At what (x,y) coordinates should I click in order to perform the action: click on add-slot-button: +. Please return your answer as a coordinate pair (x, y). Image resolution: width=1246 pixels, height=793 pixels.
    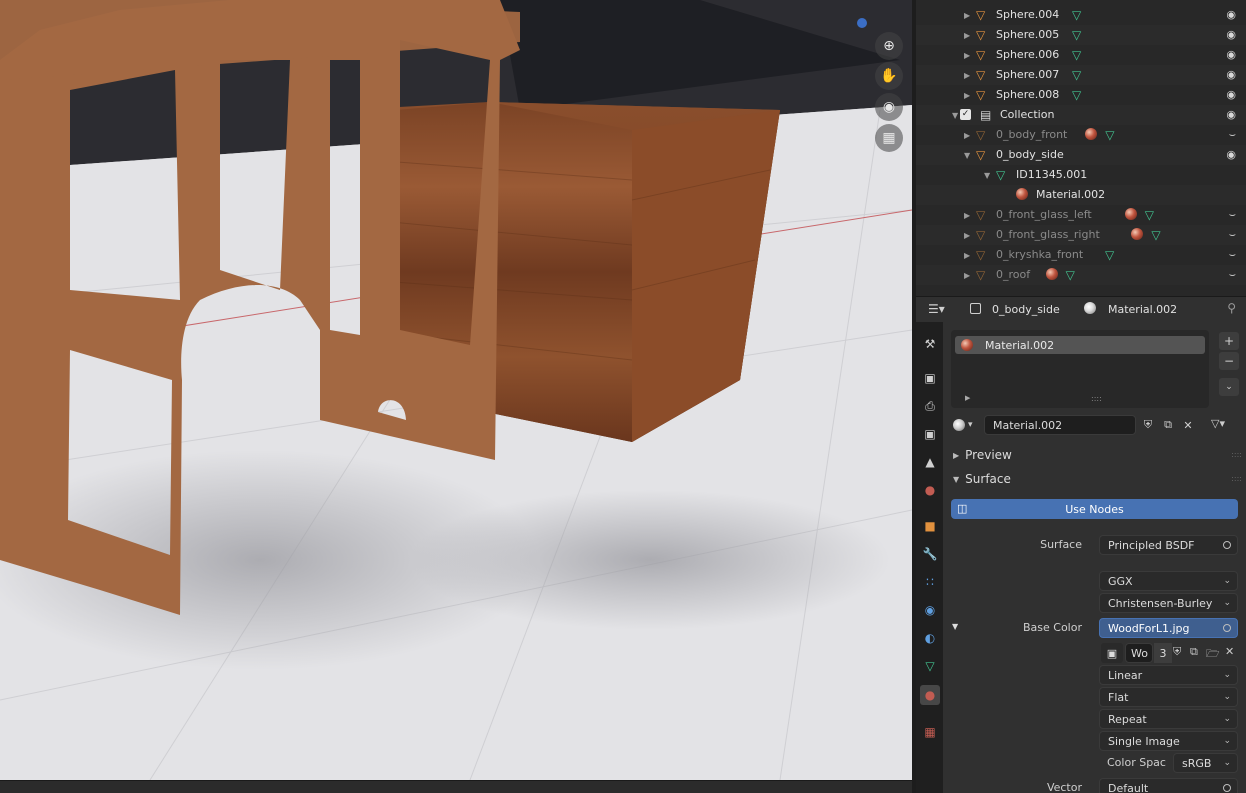
    Looking at the image, I should click on (1229, 341).